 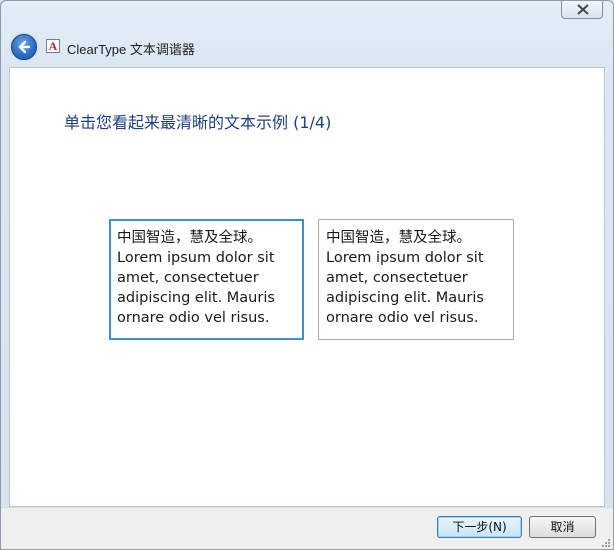 I want to click on cancel-button: 取消, so click(x=562, y=527).